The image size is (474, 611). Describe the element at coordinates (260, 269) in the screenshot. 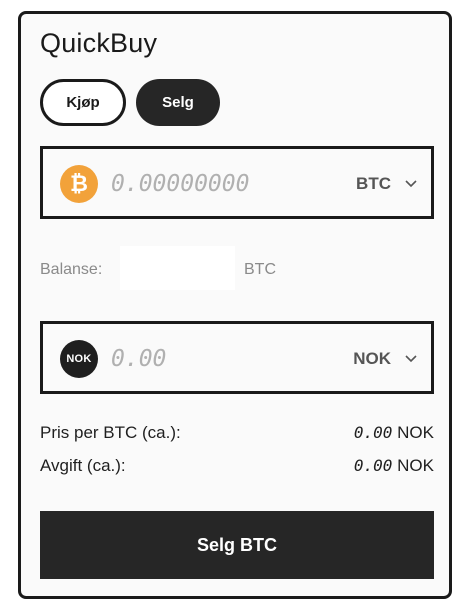

I see `balance-unit: BTC` at that location.